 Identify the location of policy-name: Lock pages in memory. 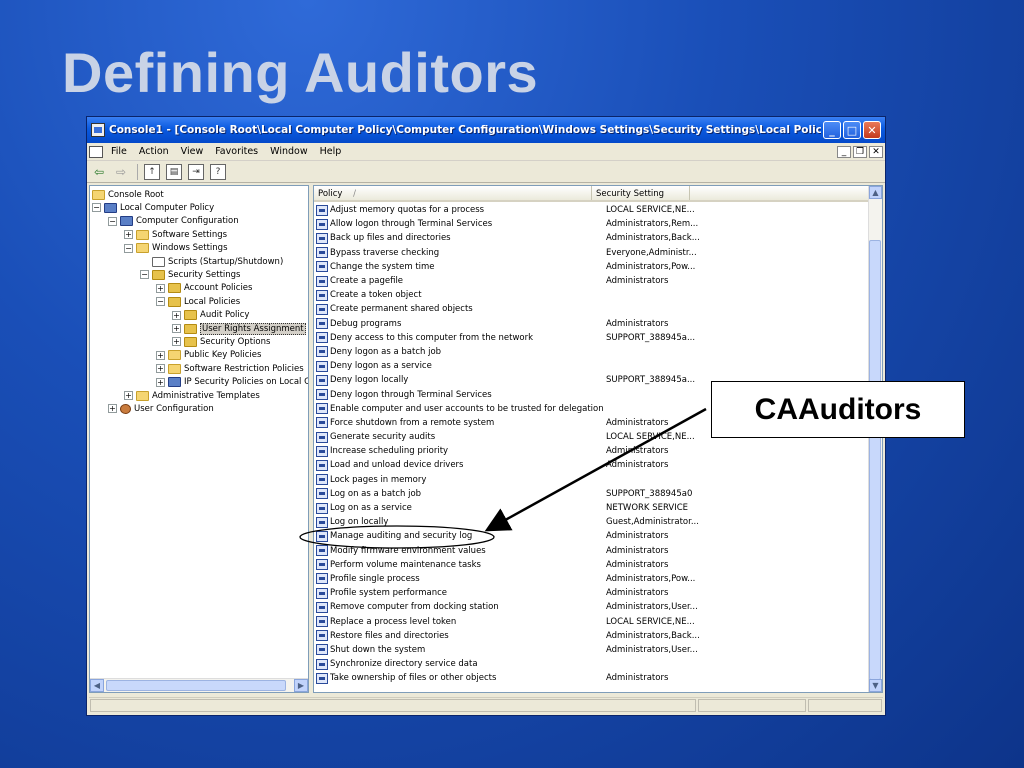
(378, 479).